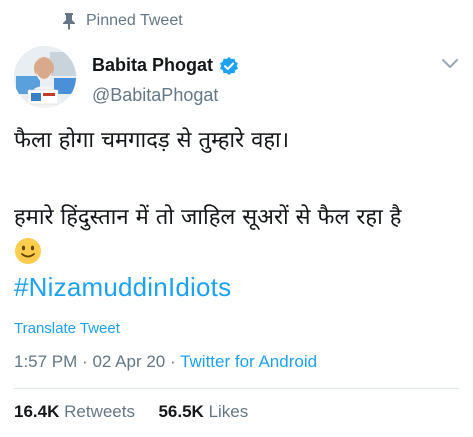 This screenshot has height=437, width=473. What do you see at coordinates (155, 95) in the screenshot?
I see `author-handle: @BabitaPhogat` at bounding box center [155, 95].